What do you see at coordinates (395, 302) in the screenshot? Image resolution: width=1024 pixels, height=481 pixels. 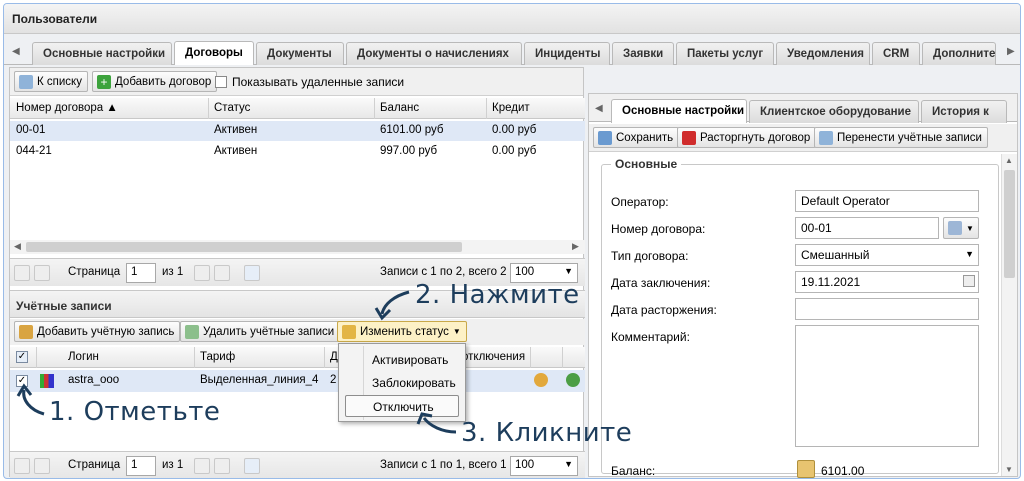 I see `arrow-step2` at bounding box center [395, 302].